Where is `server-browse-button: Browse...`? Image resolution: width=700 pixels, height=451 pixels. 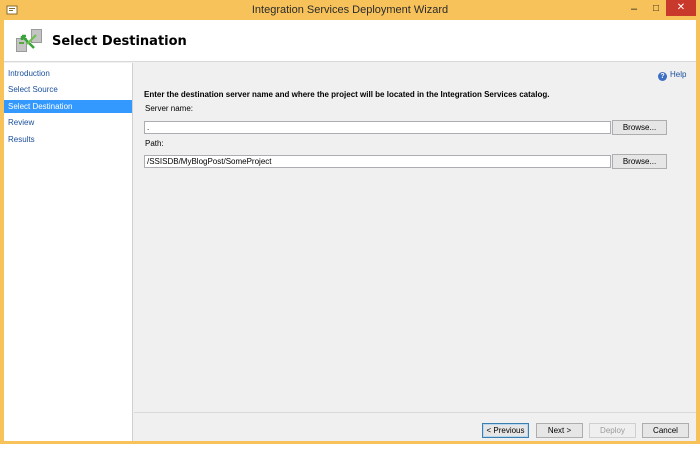 server-browse-button: Browse... is located at coordinates (639, 127).